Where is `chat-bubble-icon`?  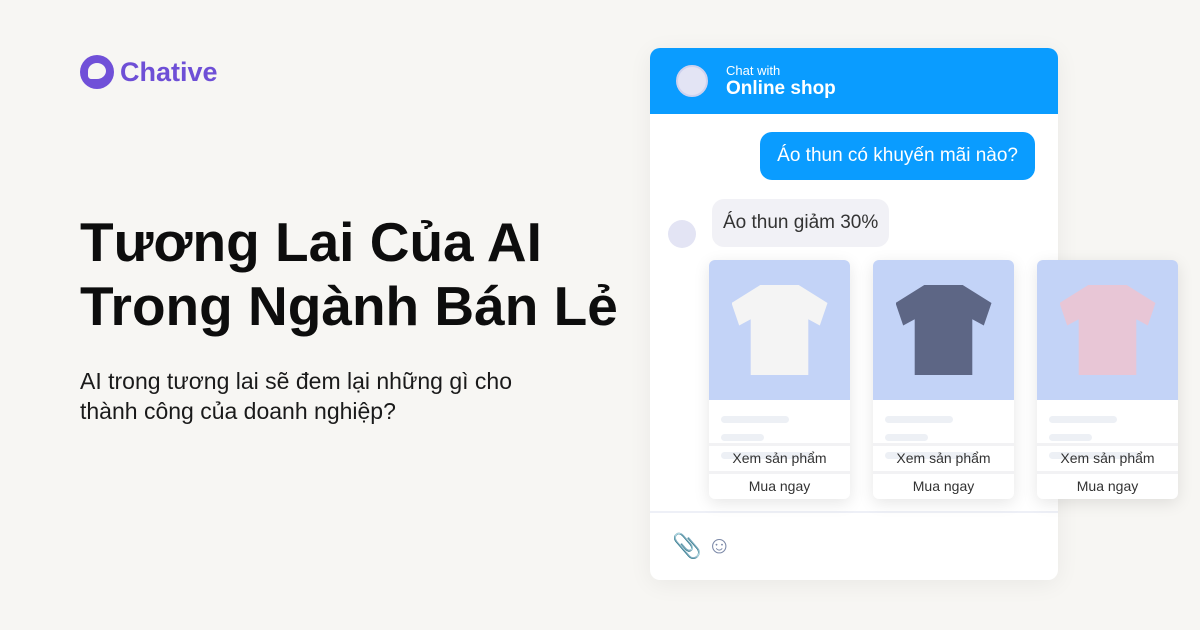
chat-bubble-icon is located at coordinates (97, 72).